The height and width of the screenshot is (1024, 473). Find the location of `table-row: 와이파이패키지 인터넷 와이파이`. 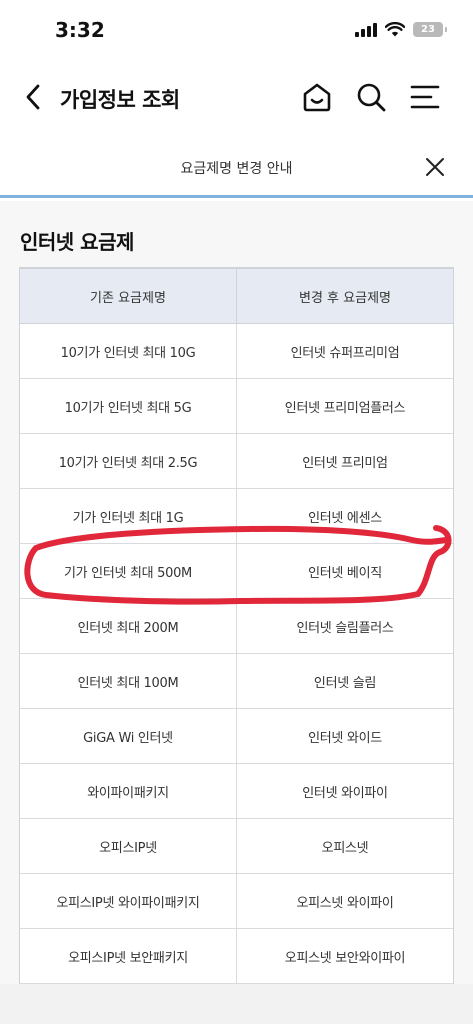

table-row: 와이파이패키지 인터넷 와이파이 is located at coordinates (236, 791).